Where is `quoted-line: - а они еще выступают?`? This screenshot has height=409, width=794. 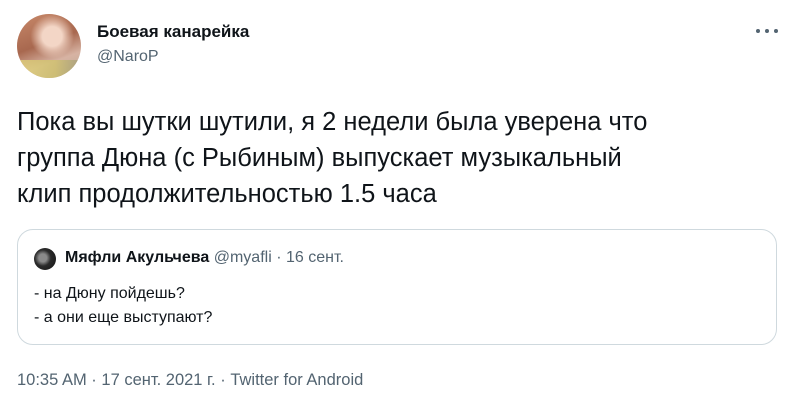
quoted-line: - а они еще выступают? is located at coordinates (123, 317).